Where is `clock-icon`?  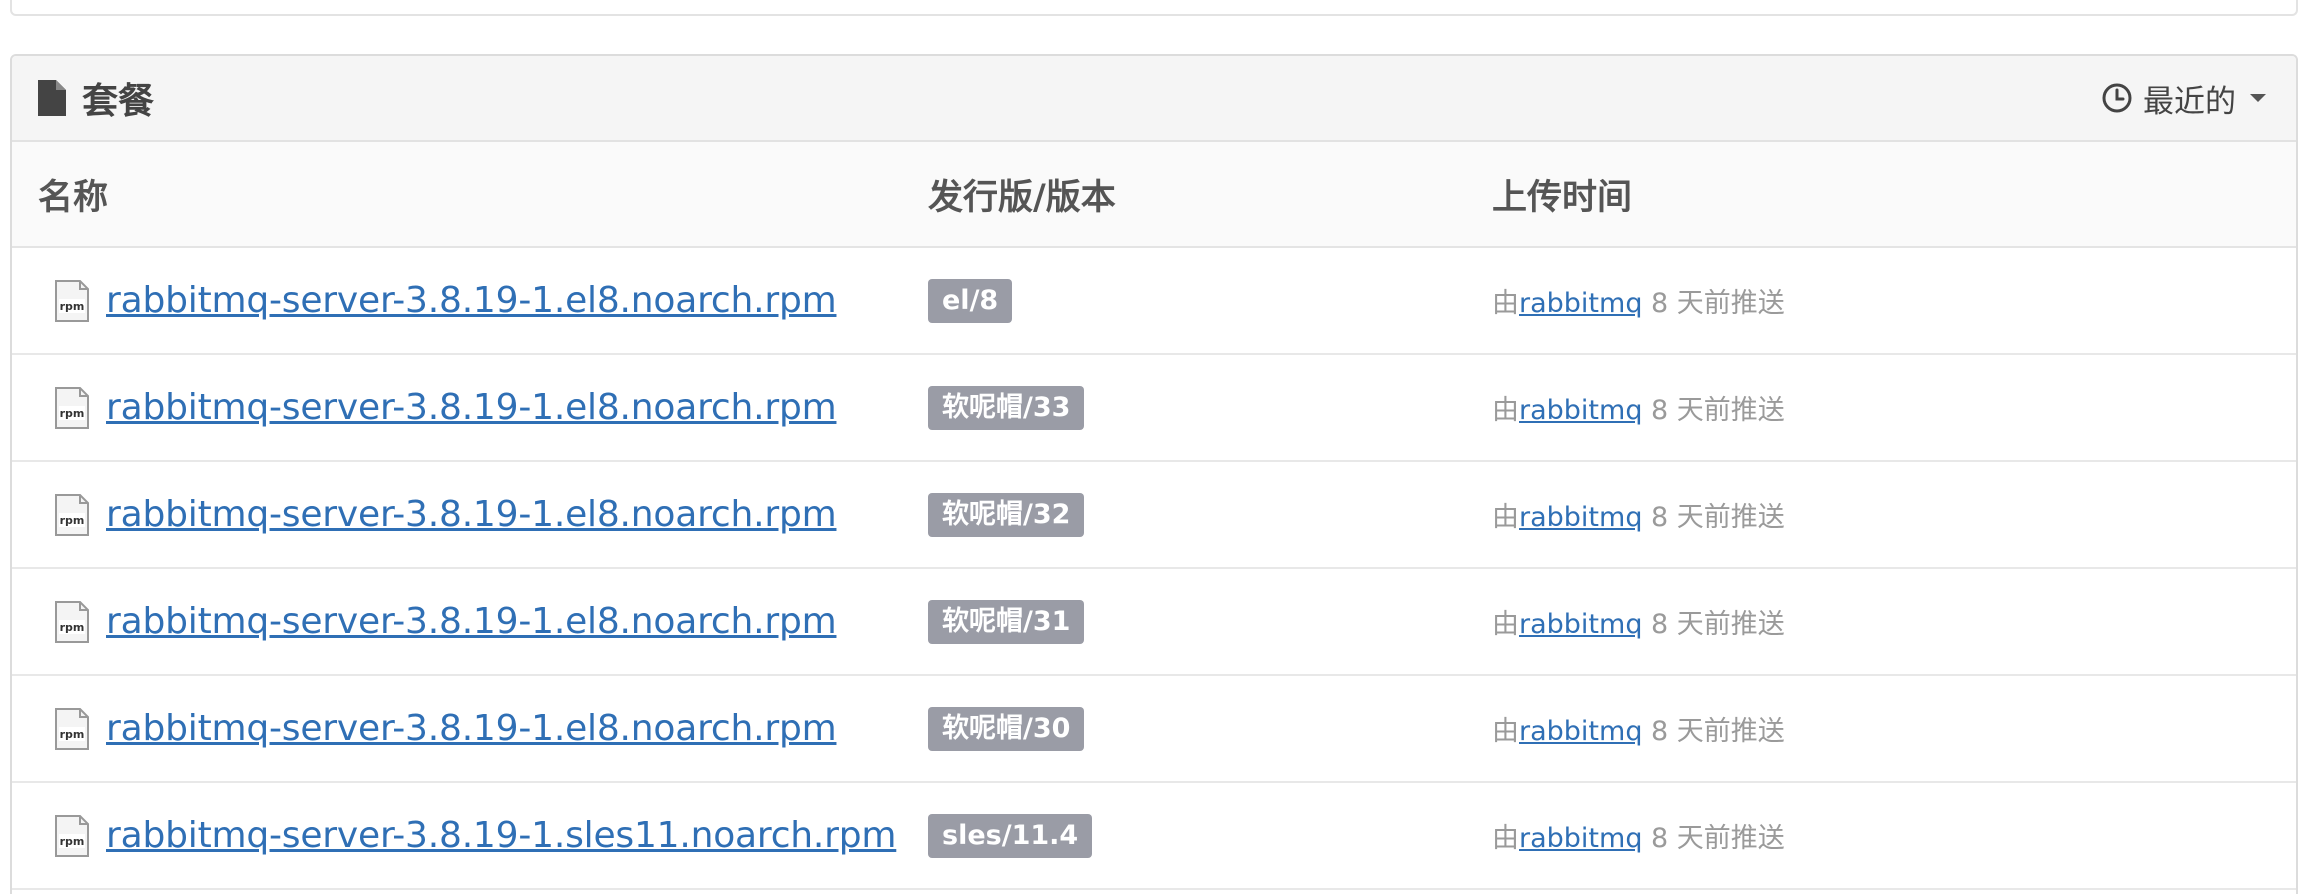
clock-icon is located at coordinates (2117, 98).